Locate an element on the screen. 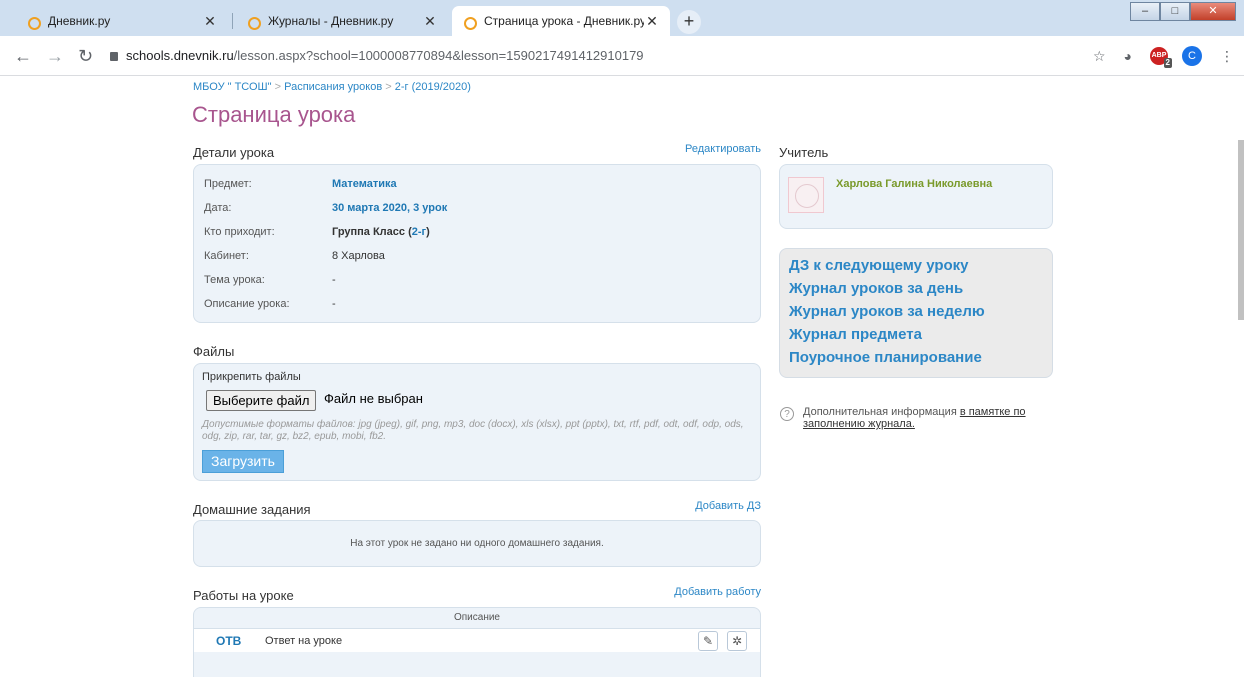  tab-label: Страница урока - Дневник.ру is located at coordinates (564, 21).